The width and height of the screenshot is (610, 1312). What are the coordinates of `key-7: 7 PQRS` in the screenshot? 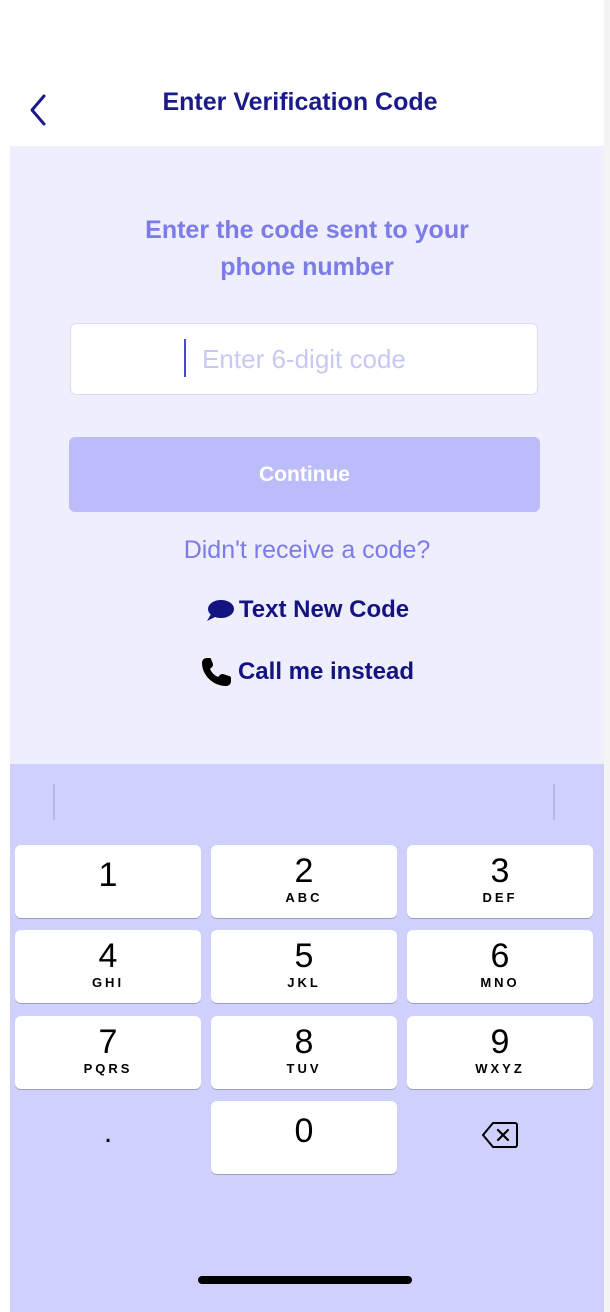 It's located at (108, 1052).